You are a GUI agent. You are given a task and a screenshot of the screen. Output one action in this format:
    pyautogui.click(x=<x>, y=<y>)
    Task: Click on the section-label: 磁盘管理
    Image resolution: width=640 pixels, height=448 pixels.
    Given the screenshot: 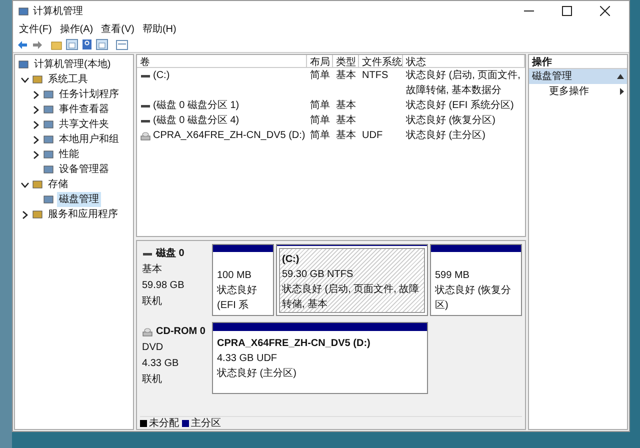 What is the action you would take?
    pyautogui.click(x=552, y=77)
    